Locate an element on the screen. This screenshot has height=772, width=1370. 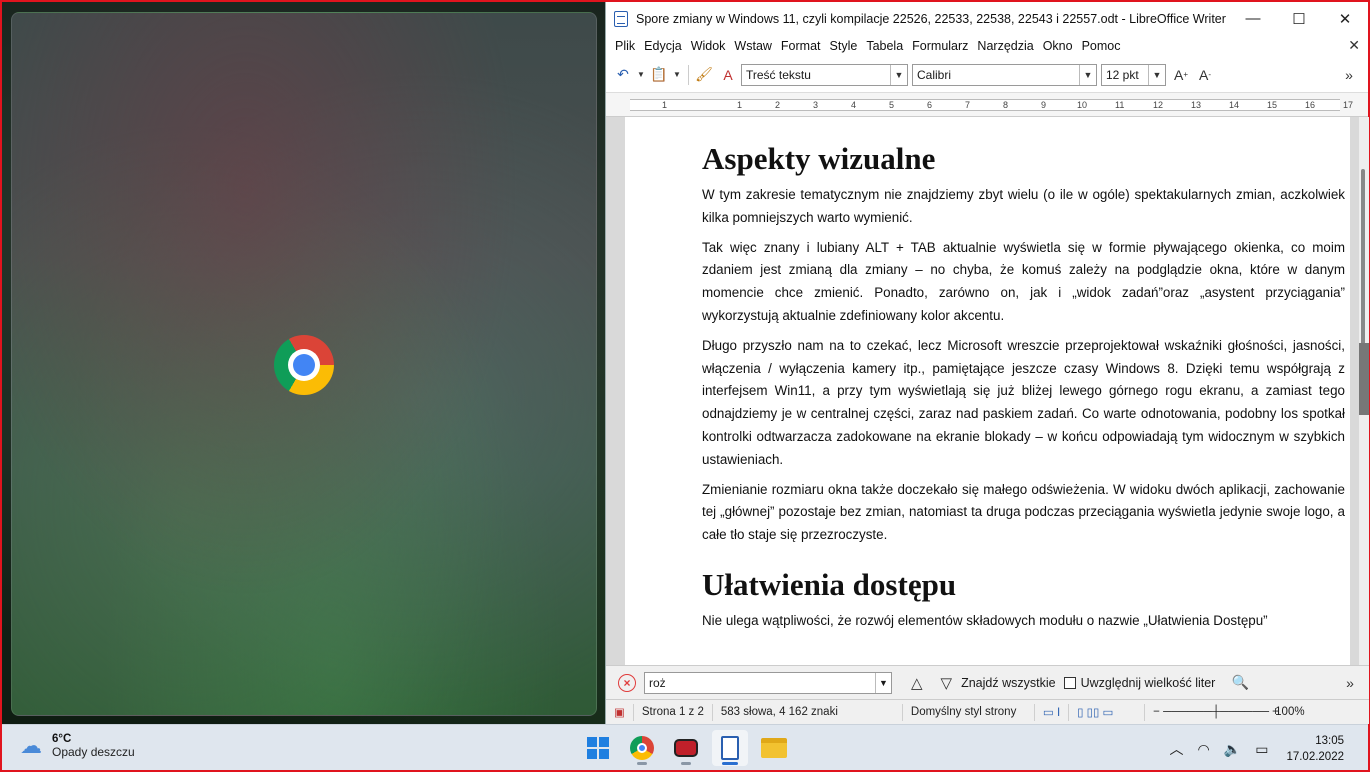
maximize-button: ☐ is located at coordinates (1299, 18).